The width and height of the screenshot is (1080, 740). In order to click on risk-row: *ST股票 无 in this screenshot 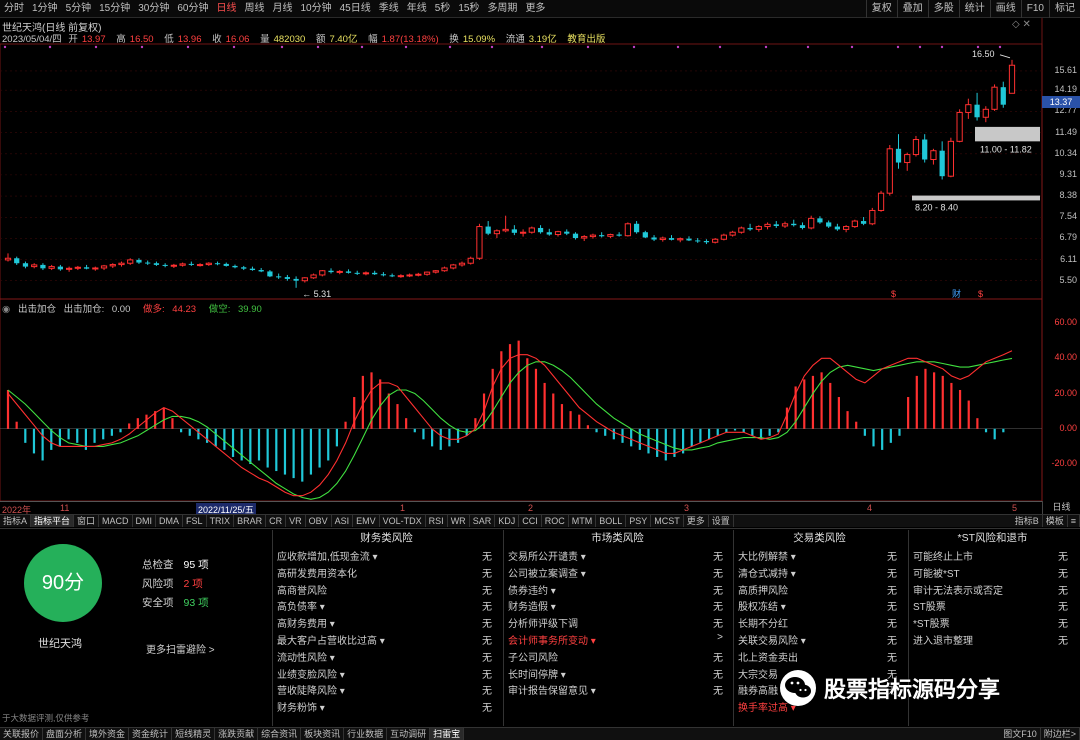, I will do `click(992, 621)`.